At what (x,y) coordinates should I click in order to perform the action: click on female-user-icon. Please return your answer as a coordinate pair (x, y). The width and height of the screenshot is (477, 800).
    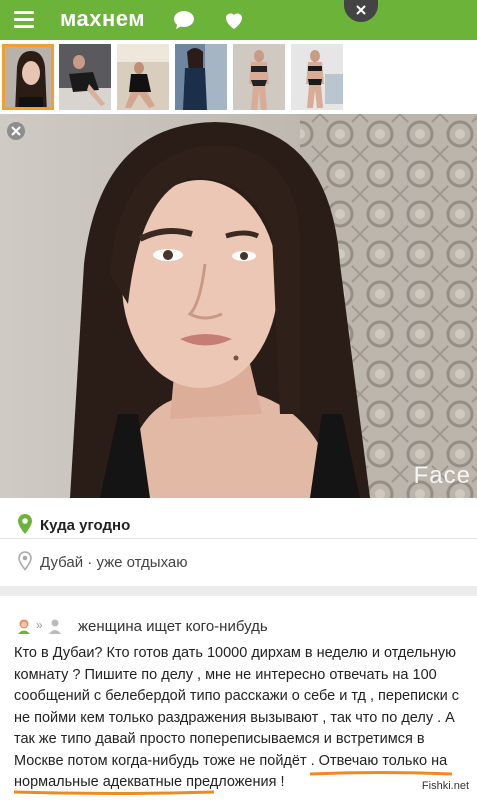
    Looking at the image, I should click on (24, 628).